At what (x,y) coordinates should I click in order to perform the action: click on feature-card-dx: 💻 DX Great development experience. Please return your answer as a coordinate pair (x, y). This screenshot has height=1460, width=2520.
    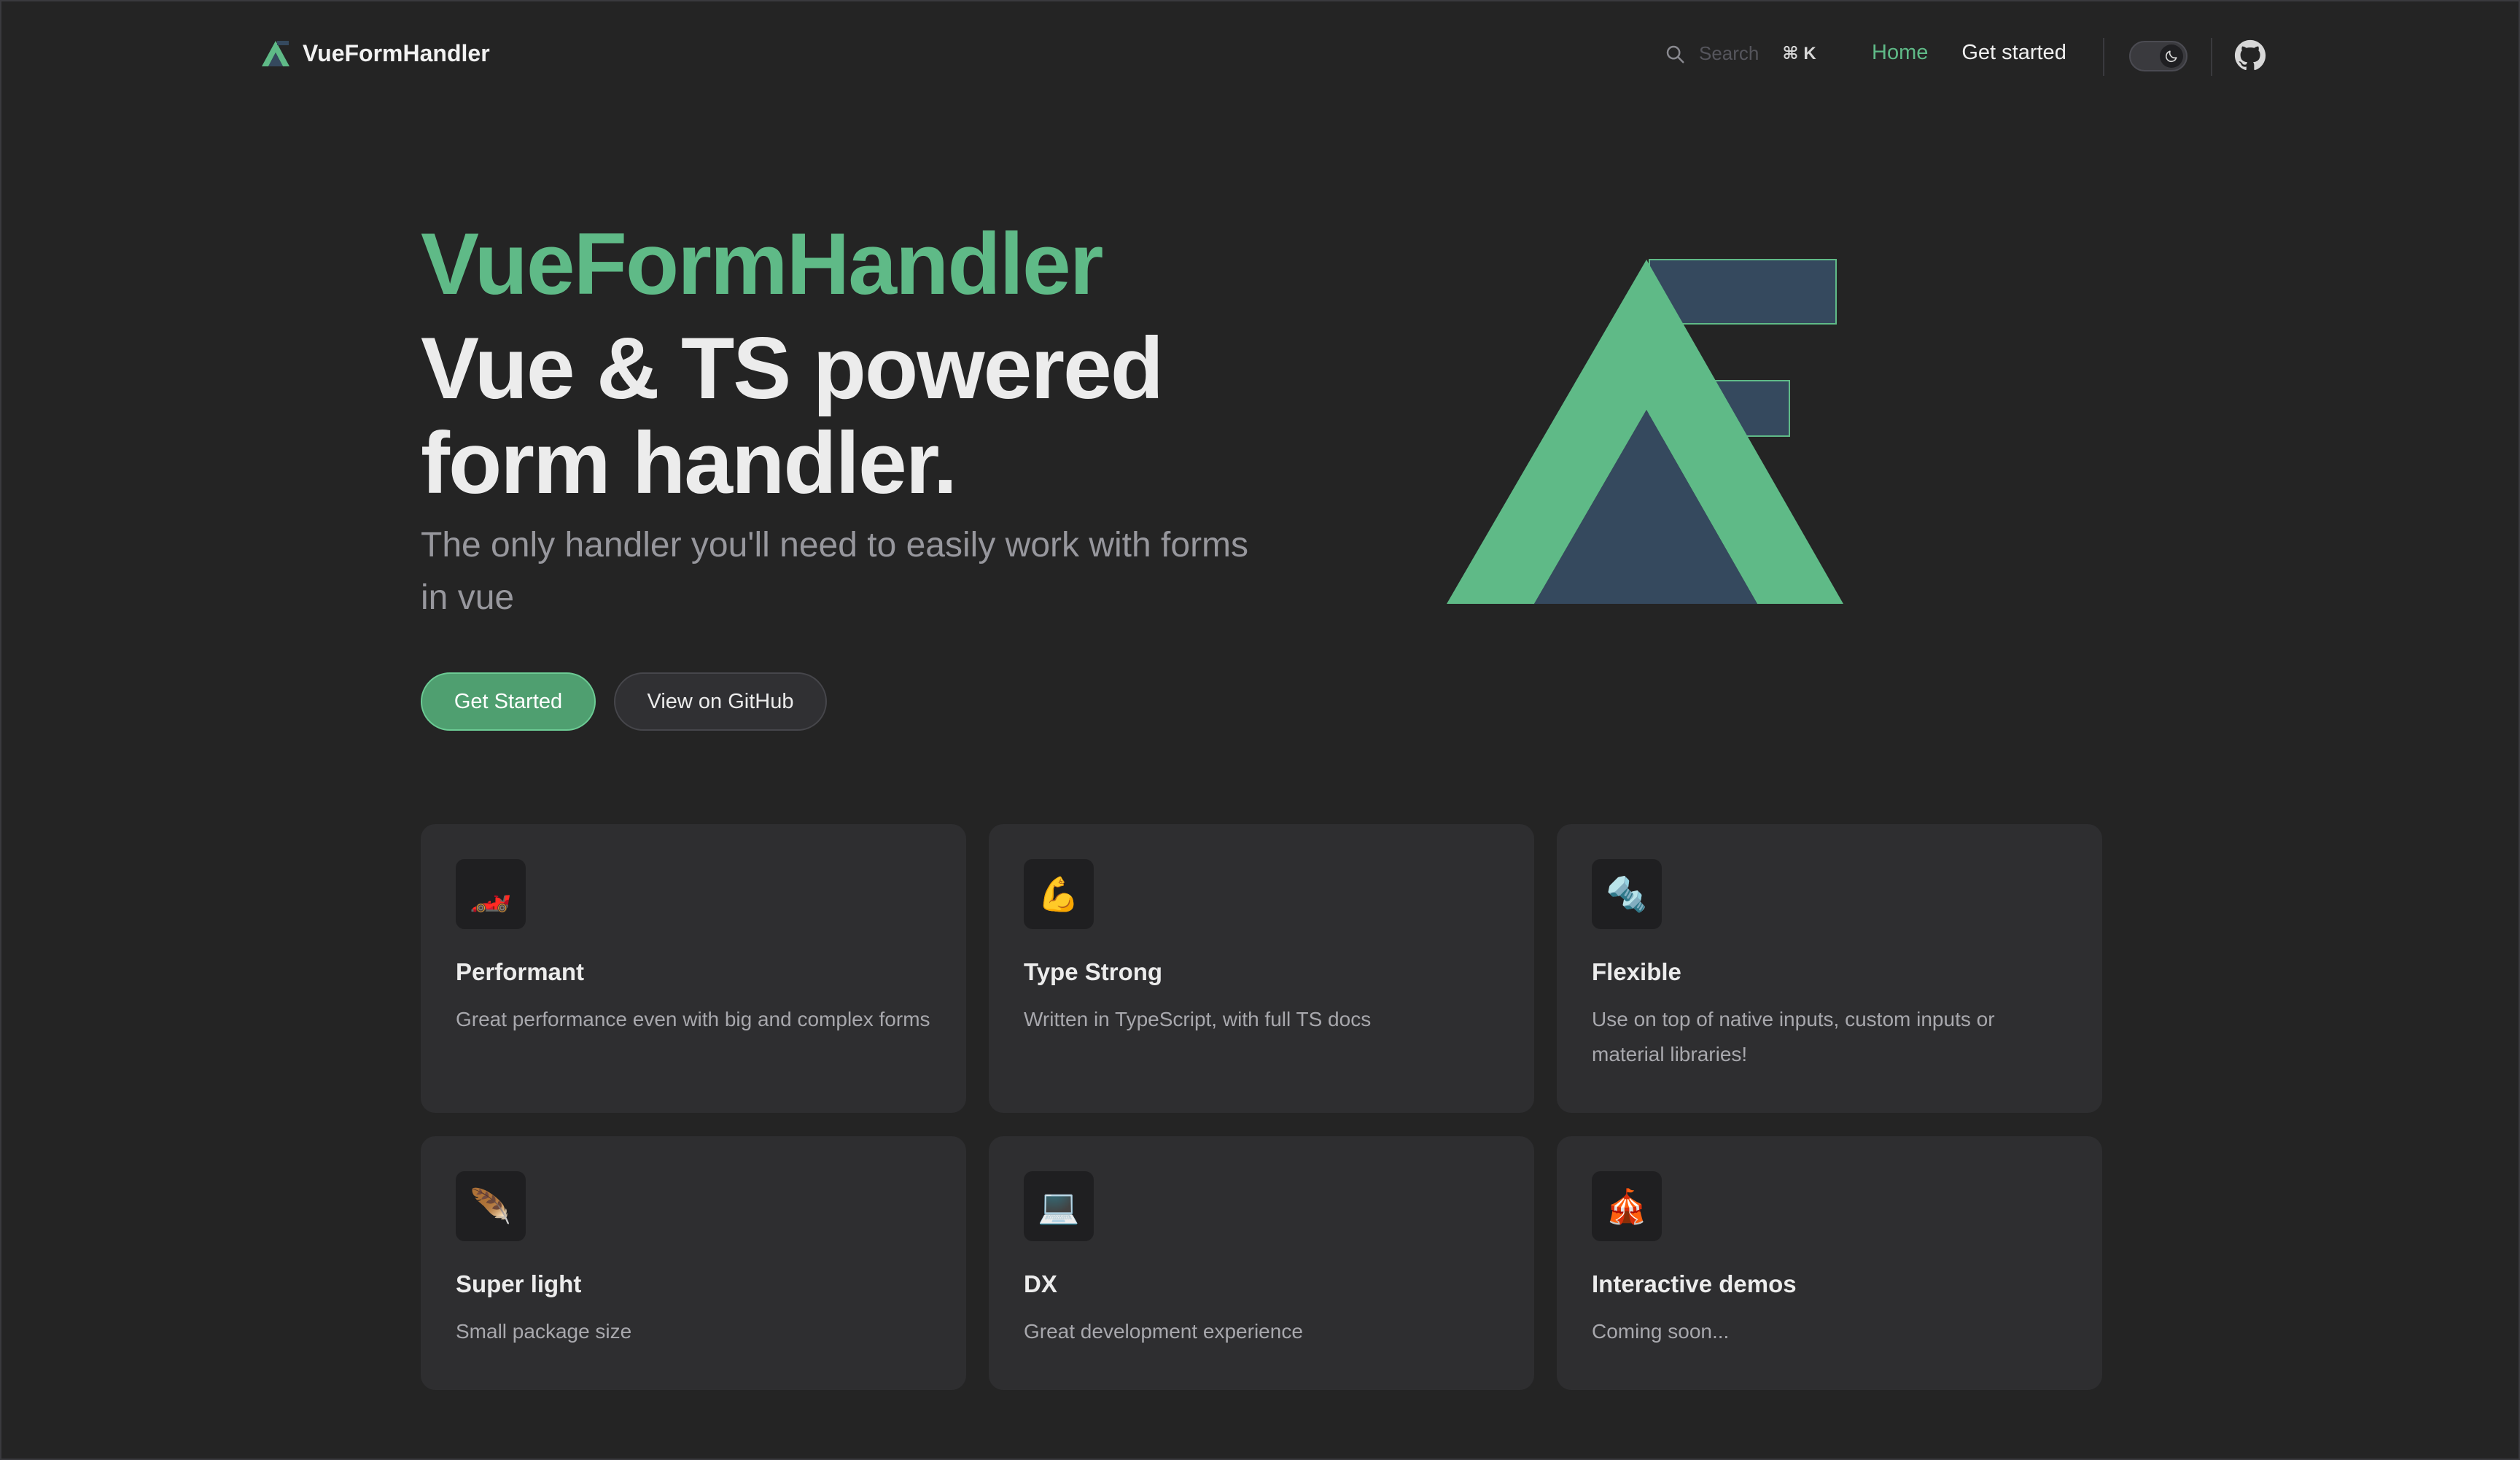
    Looking at the image, I should click on (1261, 1263).